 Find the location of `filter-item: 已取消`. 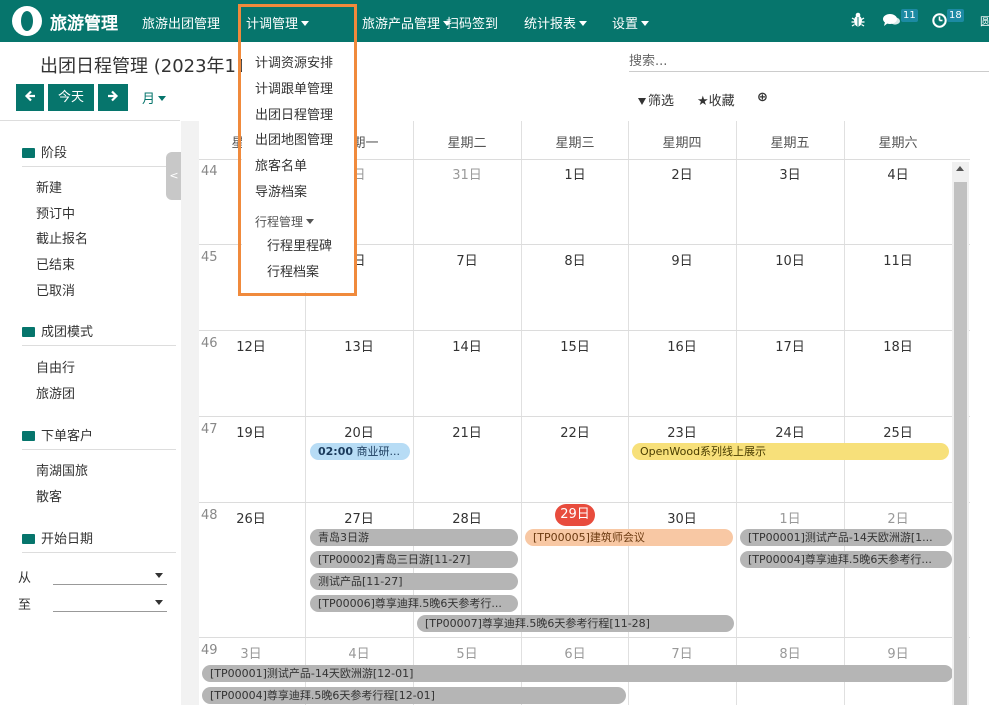

filter-item: 已取消 is located at coordinates (55, 289).